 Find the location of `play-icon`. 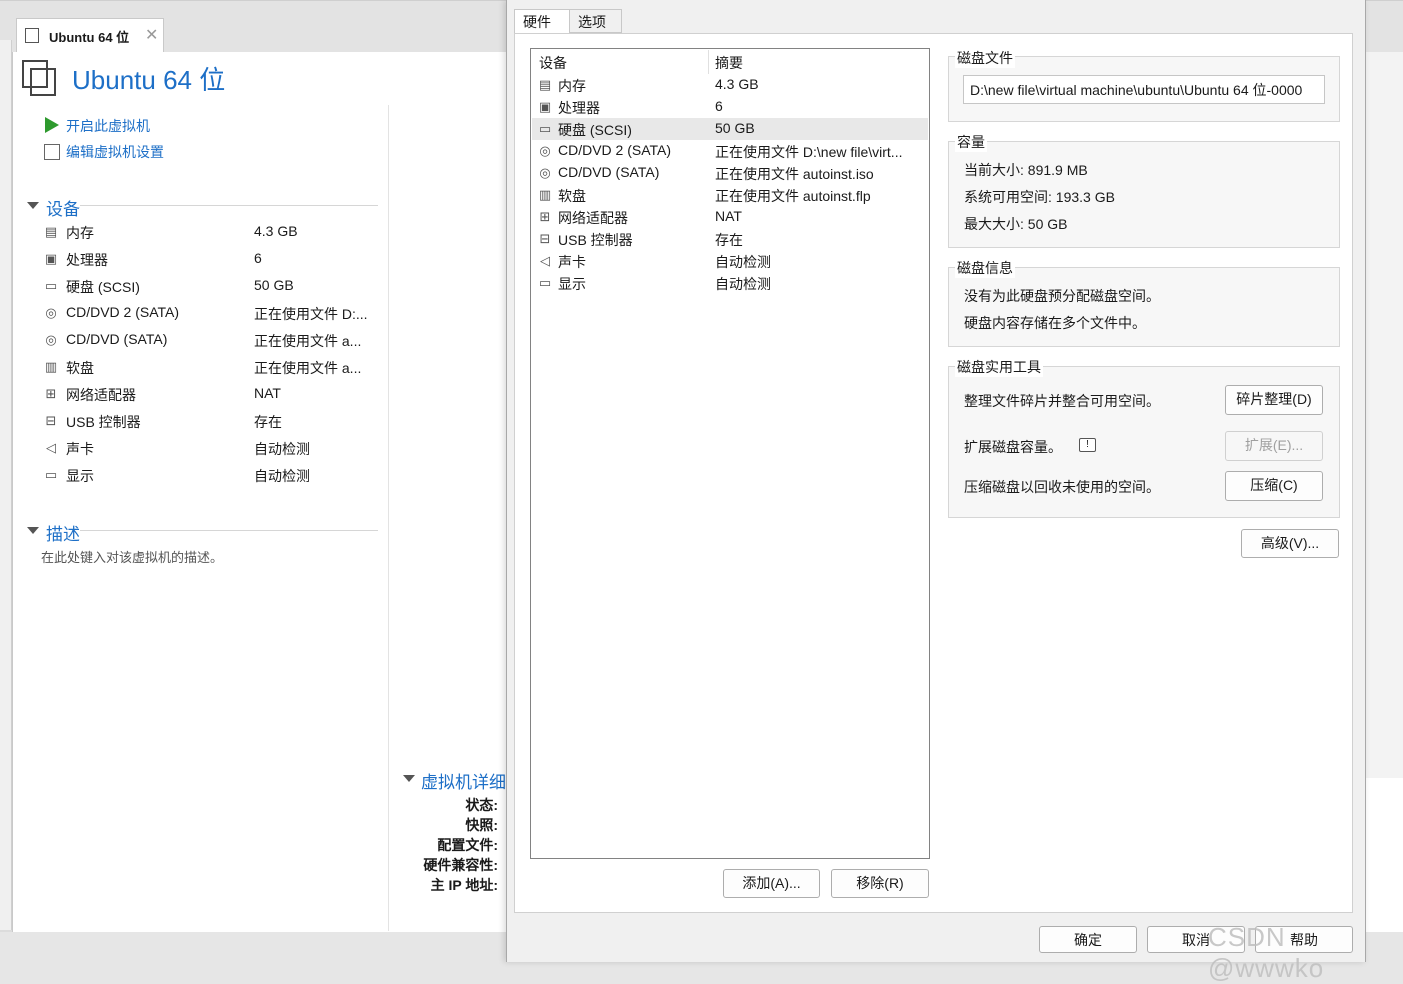

play-icon is located at coordinates (52, 125).